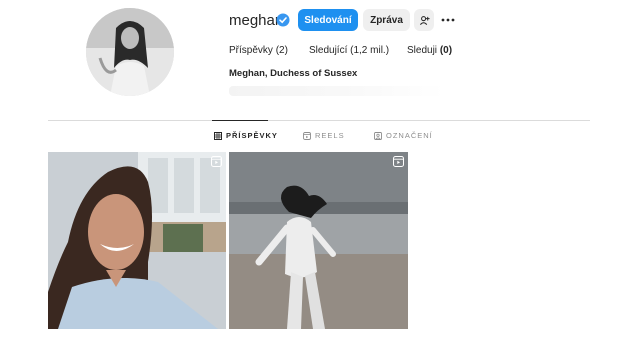 The image size is (630, 354). I want to click on stat-posts: Příspěvky (2), so click(258, 50).